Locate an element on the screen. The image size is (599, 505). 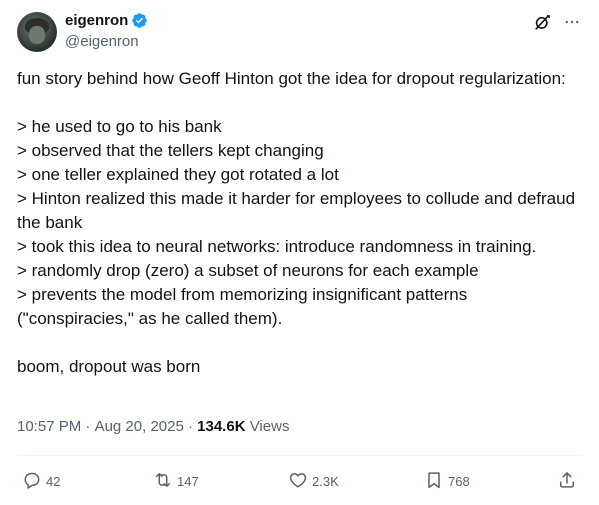
action-bar: 42 147 2.3K 768 is located at coordinates (299, 481).